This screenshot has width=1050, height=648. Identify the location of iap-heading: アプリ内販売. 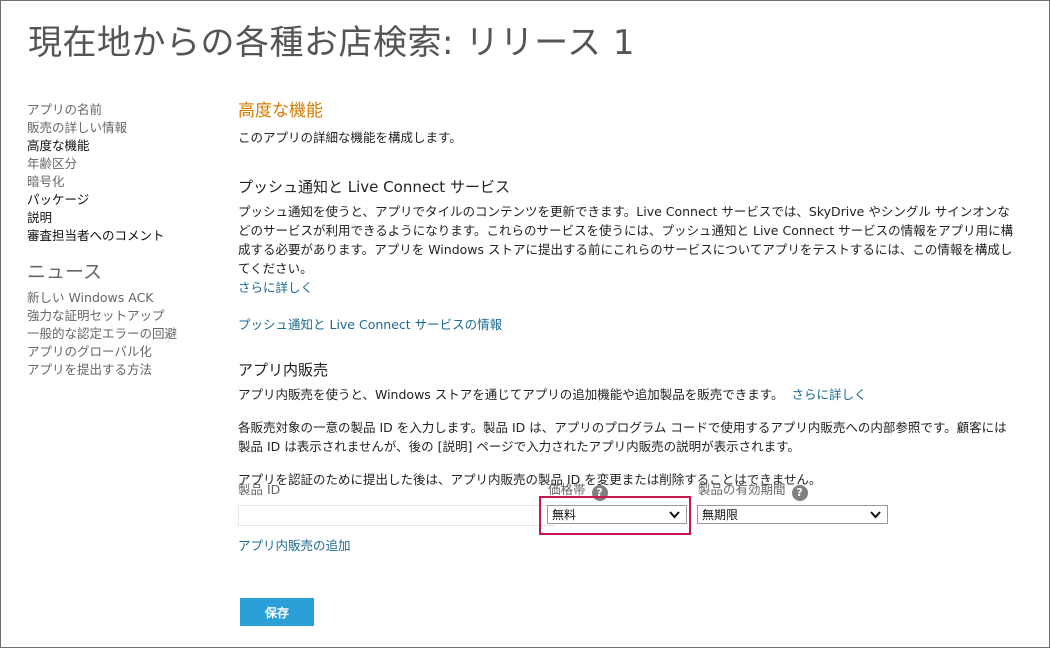
(283, 370).